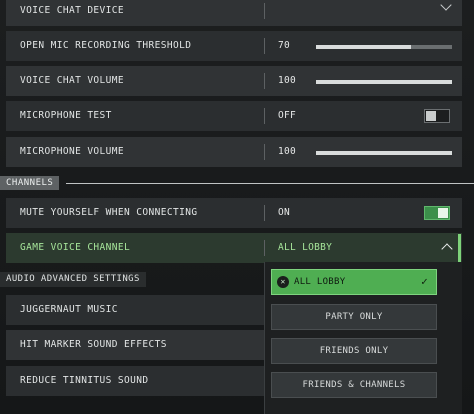  I want to click on section-divider-line, so click(270, 183).